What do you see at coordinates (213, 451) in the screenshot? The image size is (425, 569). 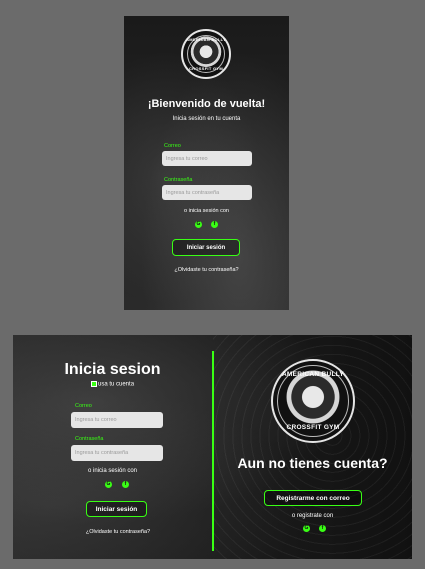 I see `panel-divider` at bounding box center [213, 451].